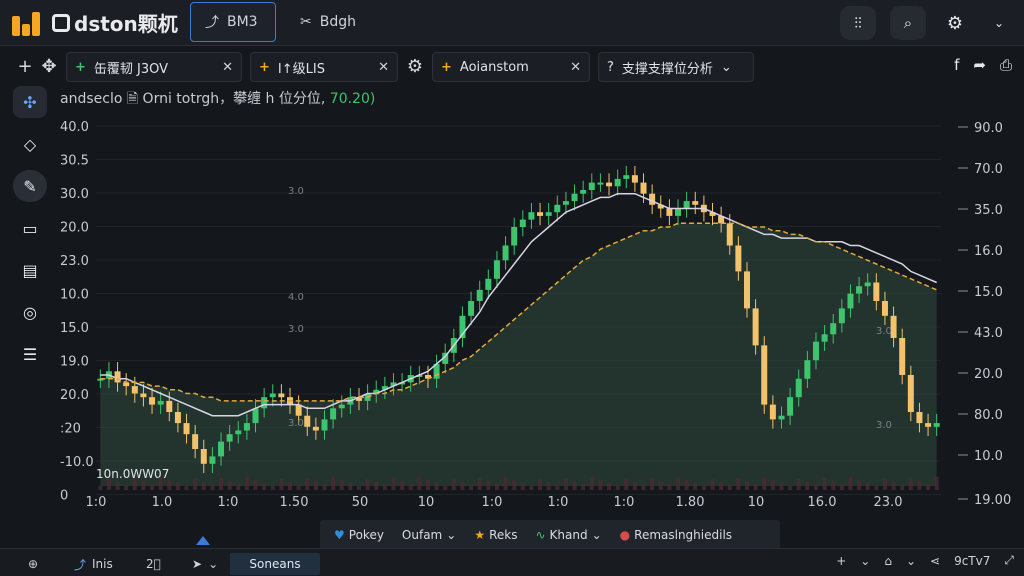  I want to click on chart-tab-4: ? 支撑支撑位分析 ⌄, so click(676, 67).